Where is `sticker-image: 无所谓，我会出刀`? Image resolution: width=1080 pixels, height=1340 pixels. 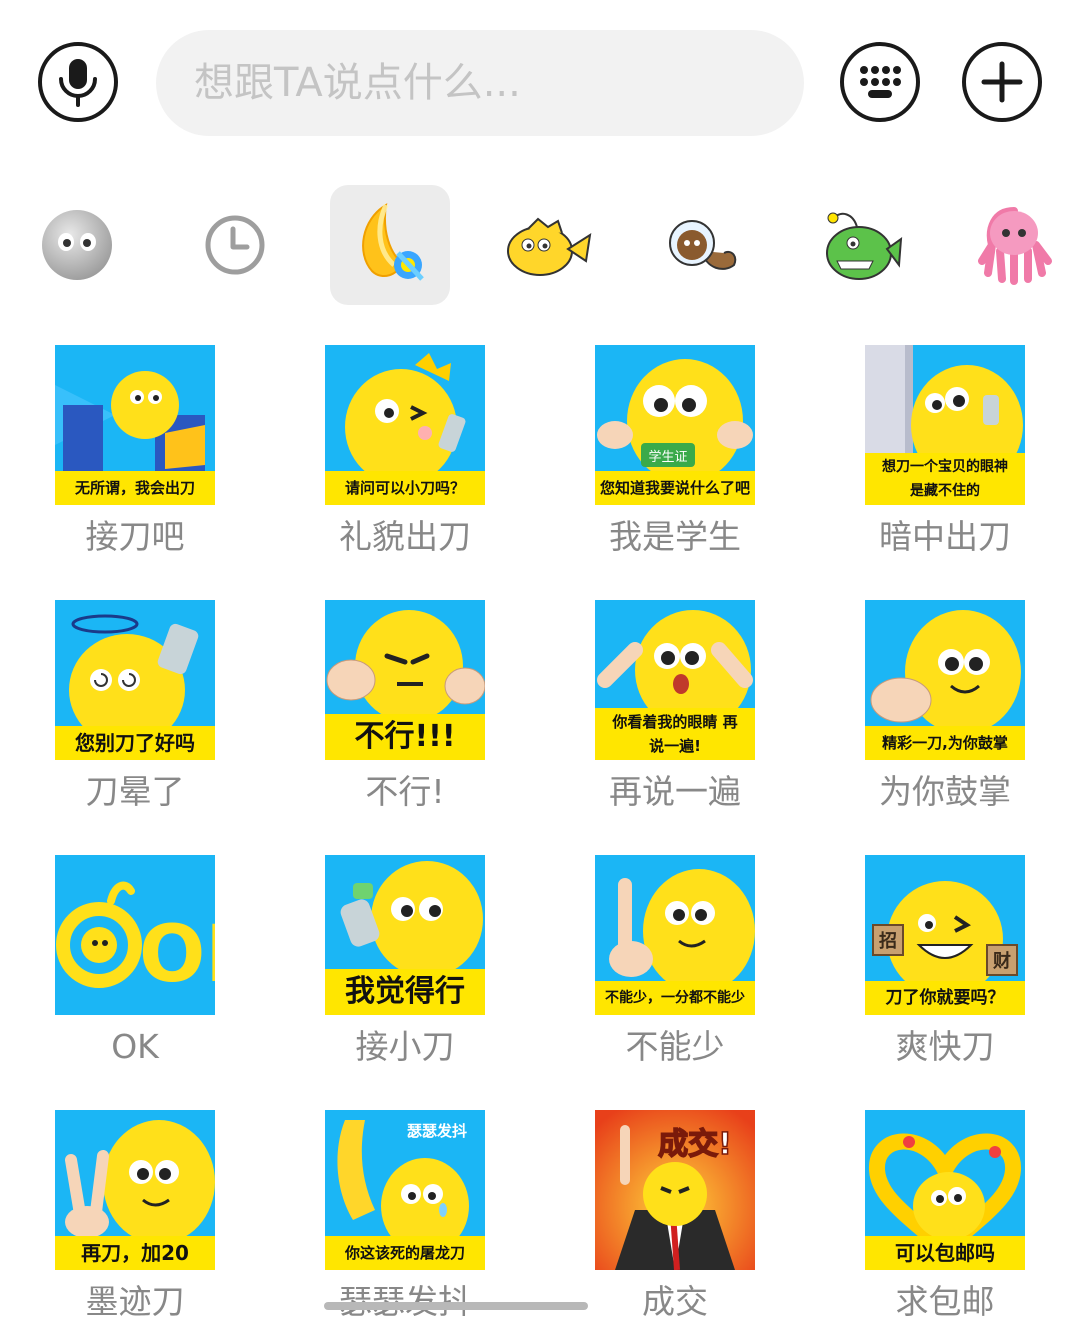
sticker-image: 无所谓，我会出刀 is located at coordinates (135, 425).